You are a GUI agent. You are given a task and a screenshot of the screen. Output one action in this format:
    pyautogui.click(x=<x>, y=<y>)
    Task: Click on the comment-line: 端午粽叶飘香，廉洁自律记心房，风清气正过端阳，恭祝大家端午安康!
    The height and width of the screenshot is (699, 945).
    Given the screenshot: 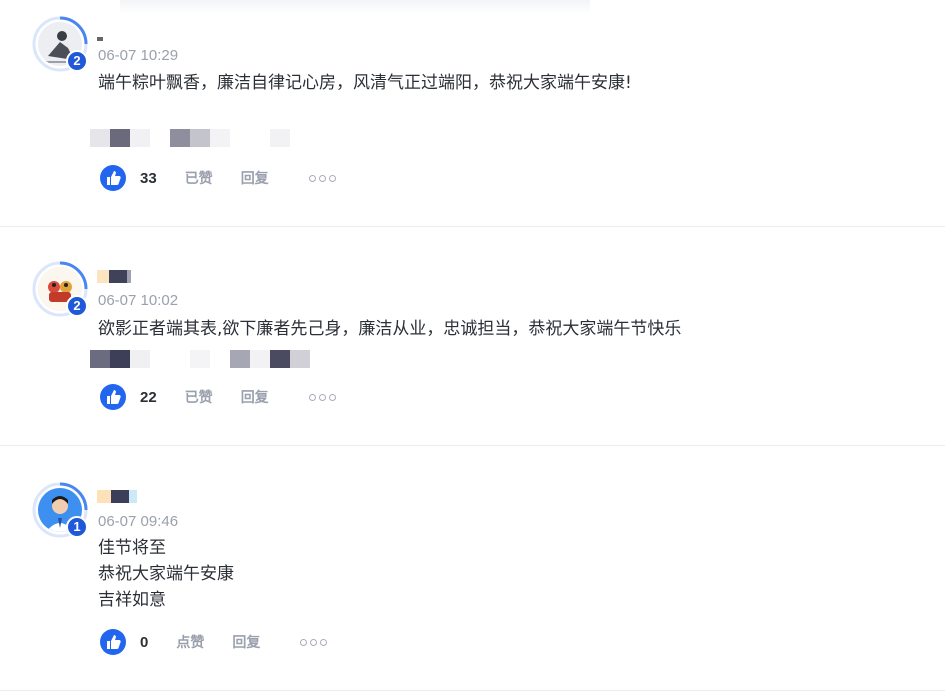 What is the action you would take?
    pyautogui.click(x=365, y=83)
    